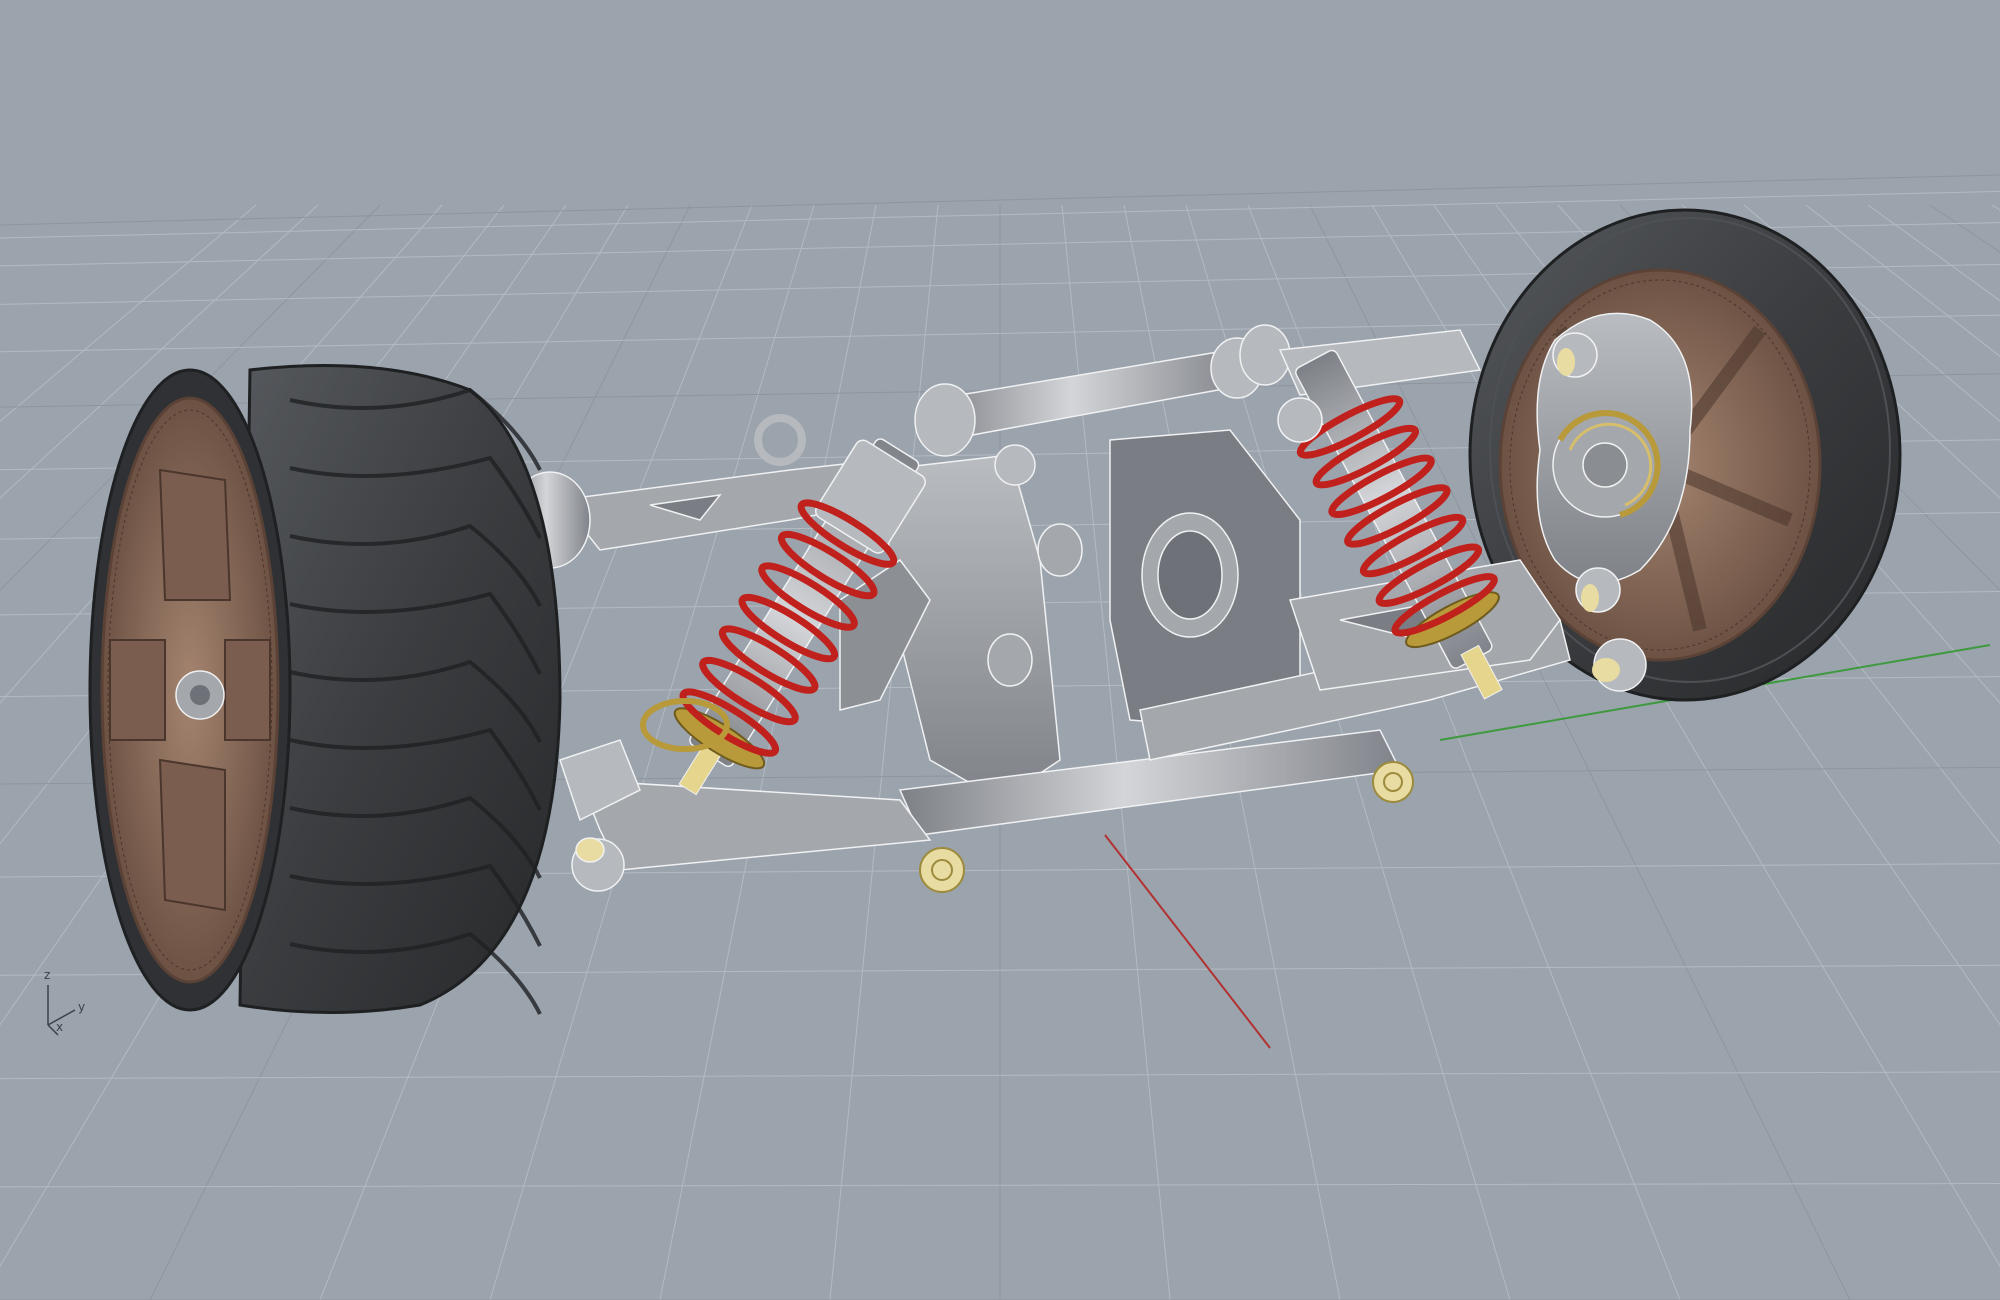  I want to click on axis-z-label: z, so click(47, 975).